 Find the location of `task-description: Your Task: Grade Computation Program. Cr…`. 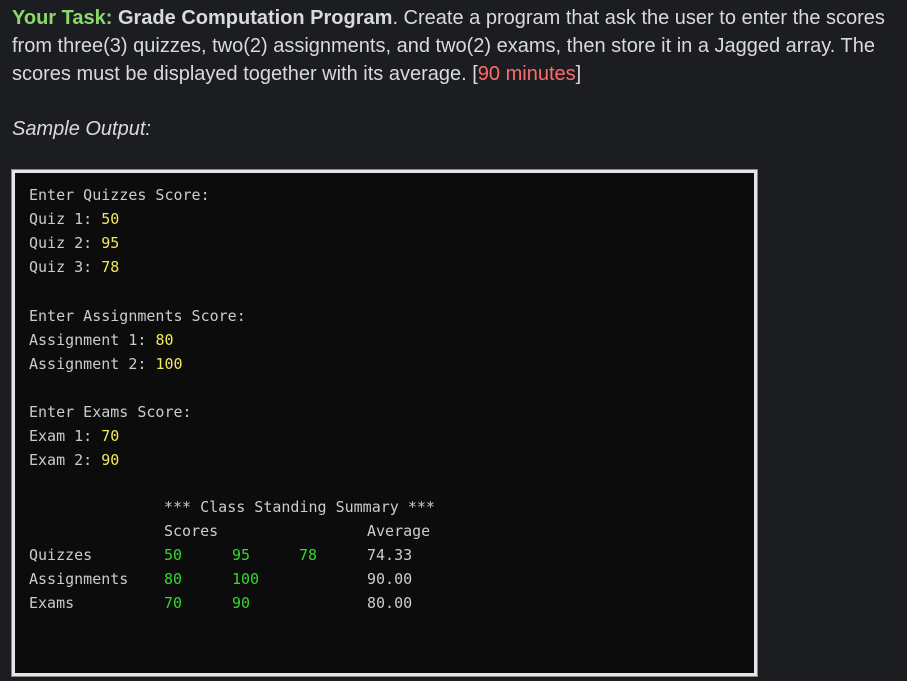

task-description: Your Task: Grade Computation Program. Cr… is located at coordinates (457, 46).